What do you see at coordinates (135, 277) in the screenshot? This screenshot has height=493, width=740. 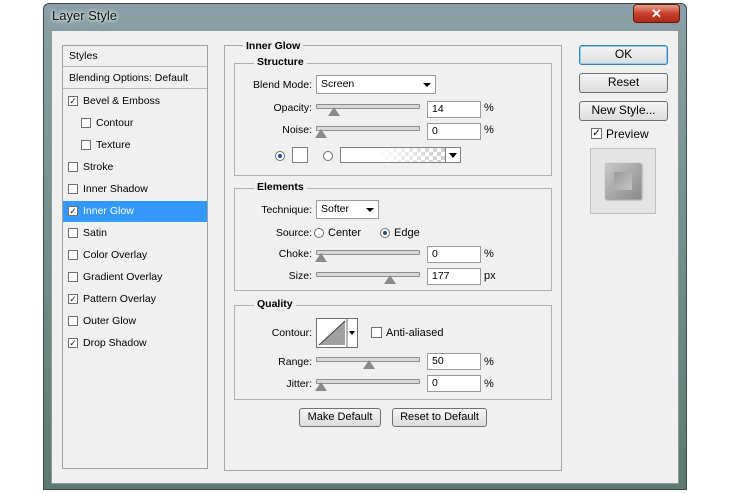 I see `style-item-gradient-overlay: Gradient Overlay` at bounding box center [135, 277].